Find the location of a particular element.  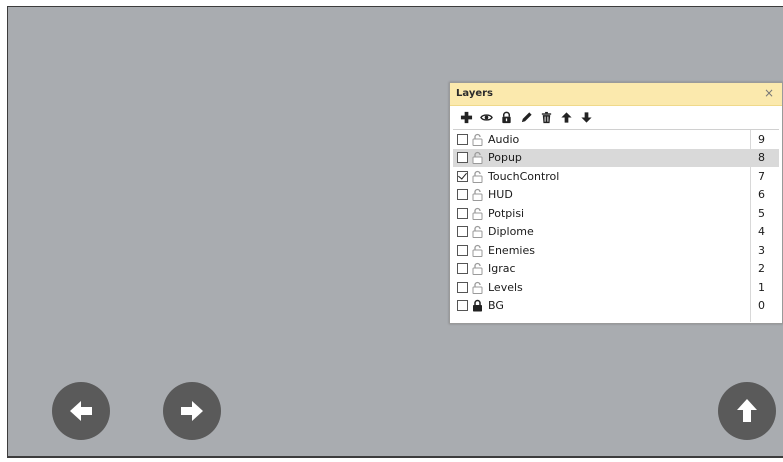

layer-row: TouchControl 7 is located at coordinates (616, 176).